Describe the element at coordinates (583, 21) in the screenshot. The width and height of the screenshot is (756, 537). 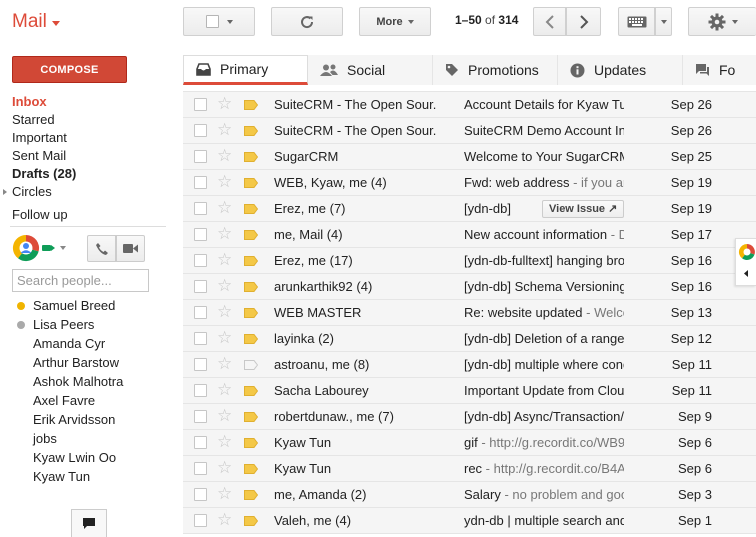
I see `older-button` at that location.